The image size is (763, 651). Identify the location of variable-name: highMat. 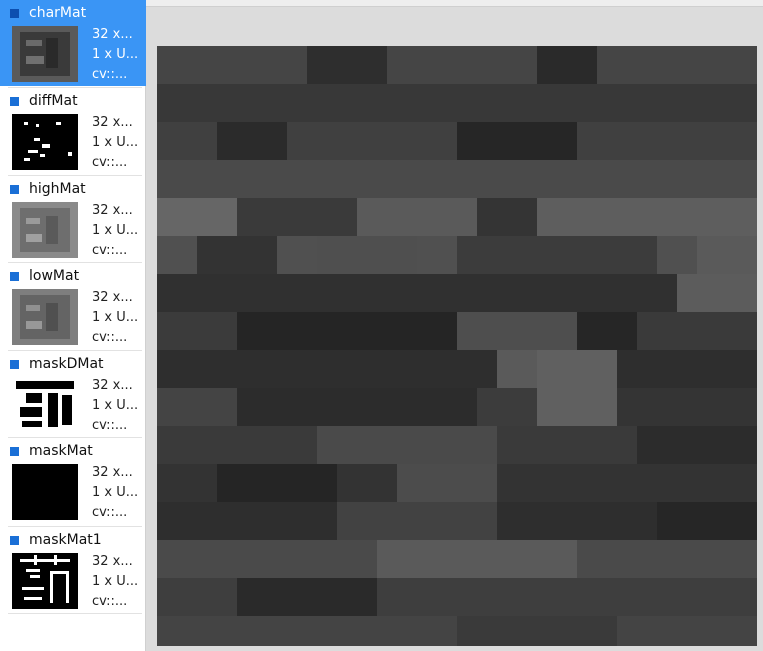
(57, 189).